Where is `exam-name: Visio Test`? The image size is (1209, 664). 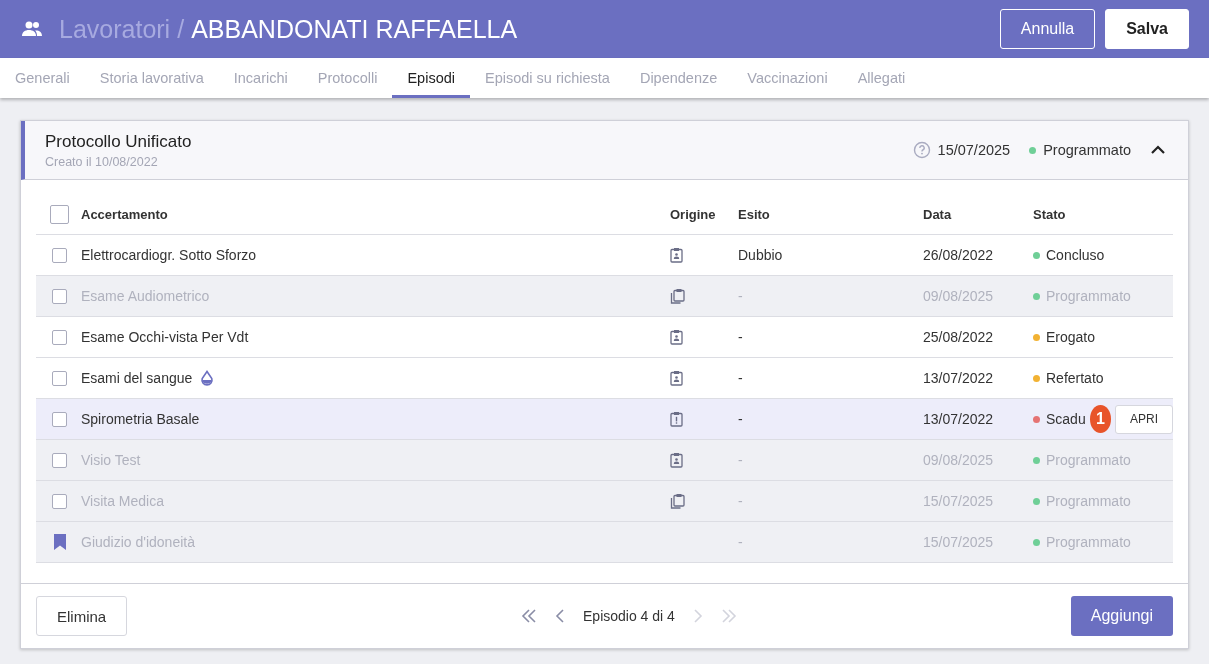 exam-name: Visio Test is located at coordinates (111, 460).